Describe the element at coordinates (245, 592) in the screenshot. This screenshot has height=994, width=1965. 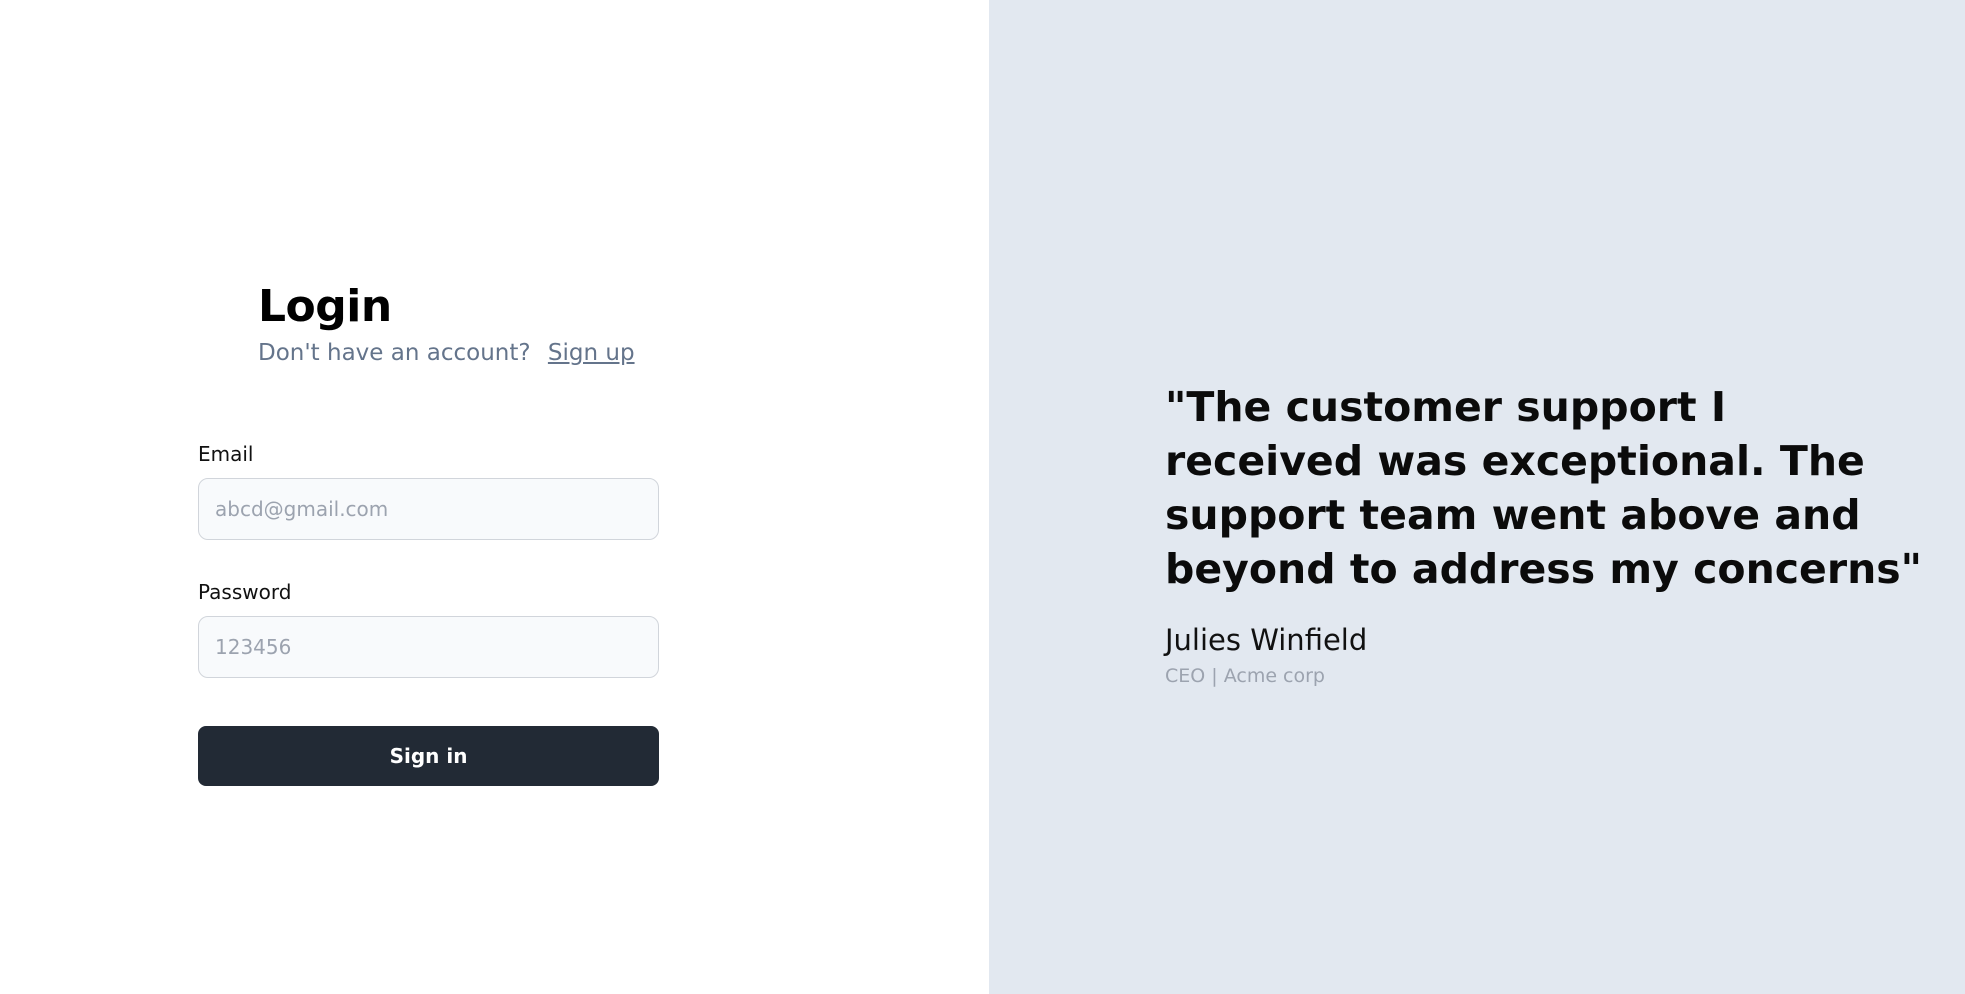
I see `password-label: Password` at that location.